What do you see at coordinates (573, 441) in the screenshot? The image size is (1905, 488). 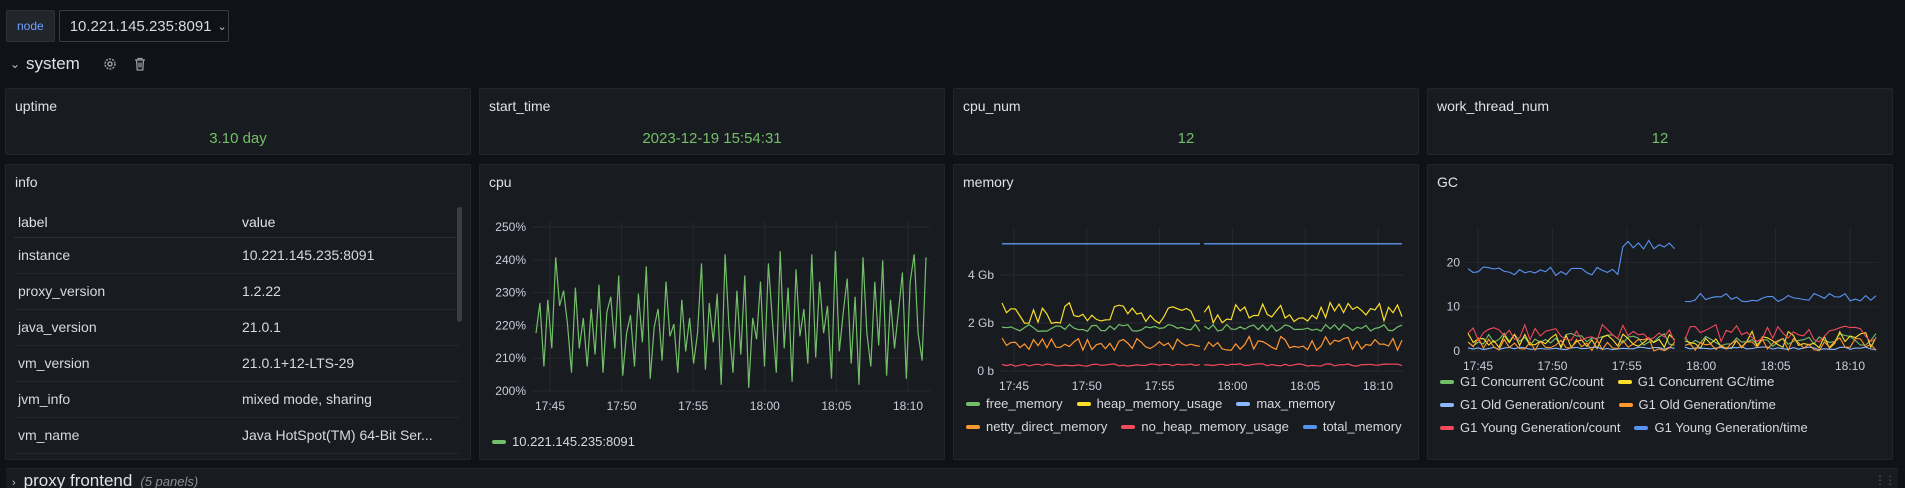 I see `legend-label: 10.221.145.235:8091` at bounding box center [573, 441].